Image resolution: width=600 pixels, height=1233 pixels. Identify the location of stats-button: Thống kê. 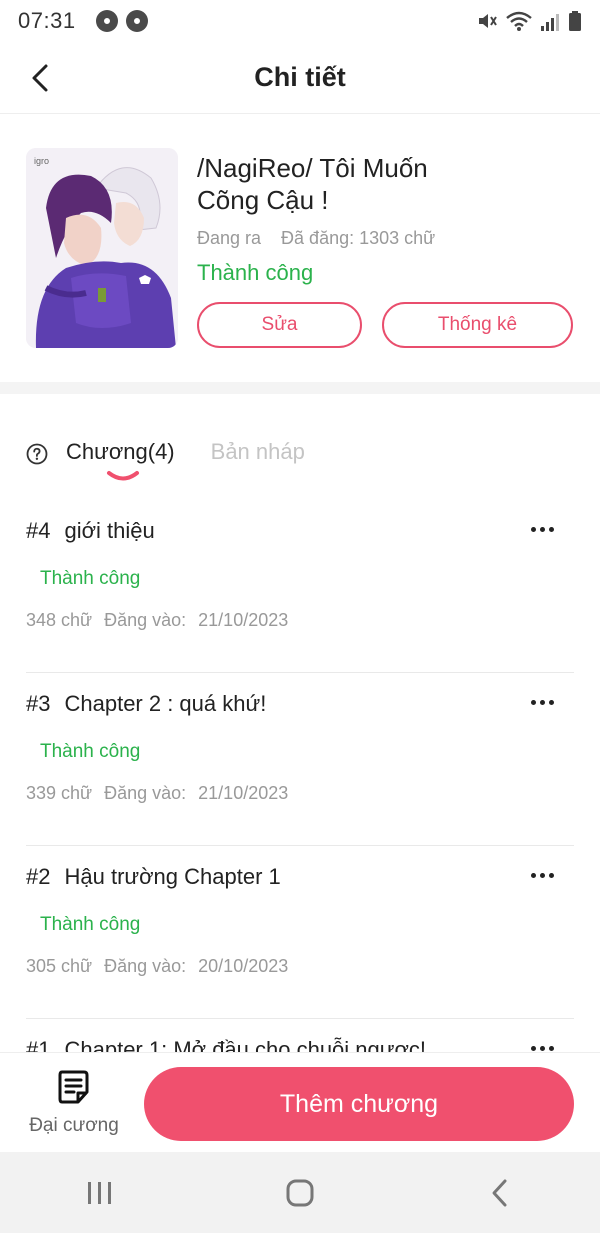
(477, 325).